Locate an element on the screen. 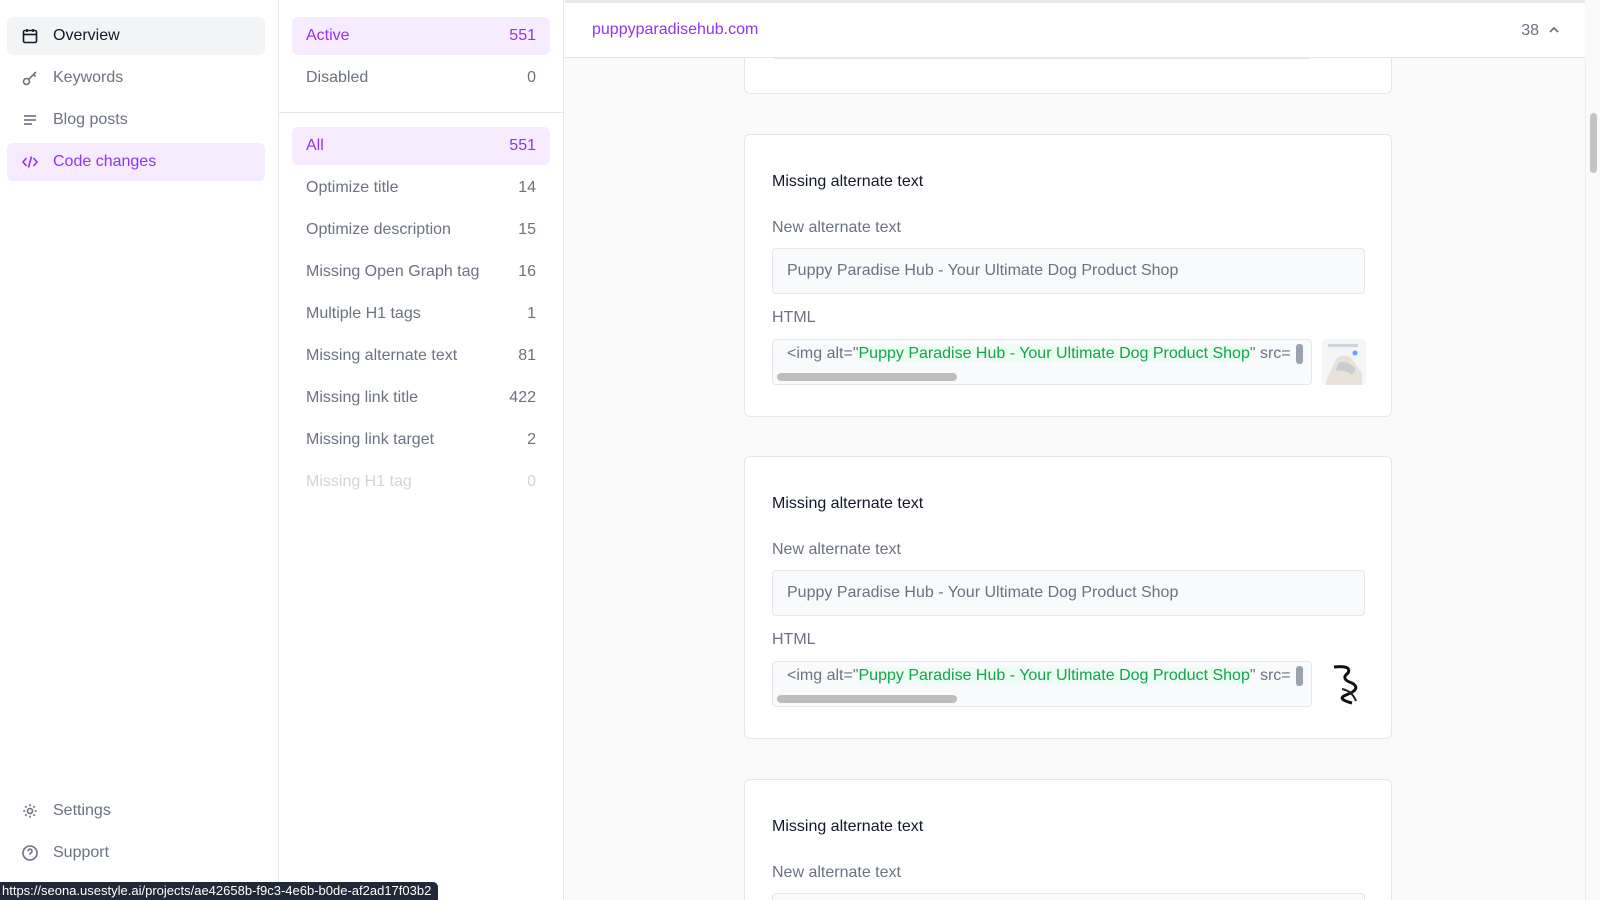  gear-icon is located at coordinates (30, 811).